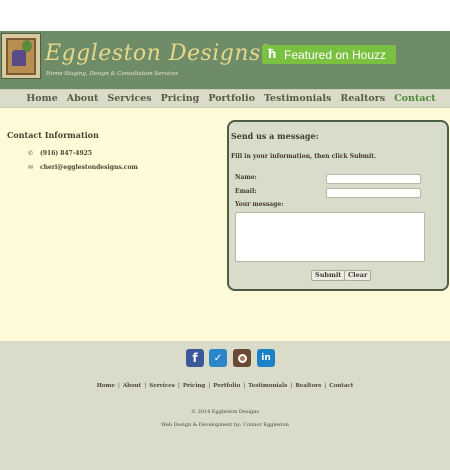 The width and height of the screenshot is (450, 470). Describe the element at coordinates (362, 98) in the screenshot. I see `nav-realtors: Realtors` at that location.